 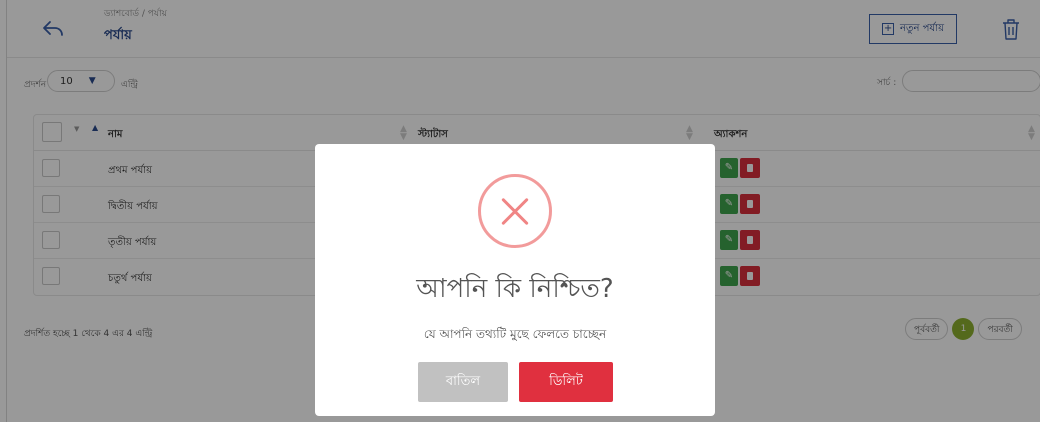 What do you see at coordinates (515, 334) in the screenshot?
I see `dialog-message: যে আপনি তথ্যটি মুছে ফেলতে চাচ্ছেন` at bounding box center [515, 334].